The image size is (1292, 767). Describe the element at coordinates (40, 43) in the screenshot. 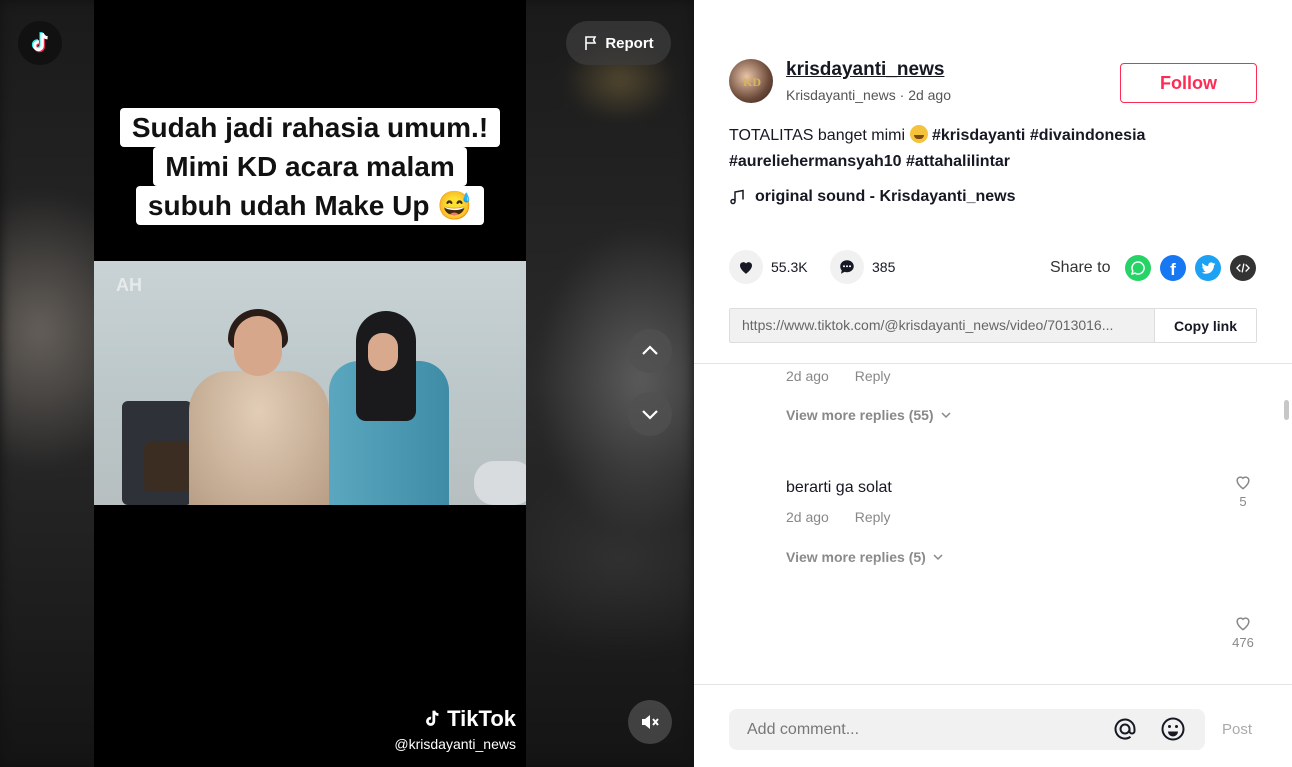

I see `tiktok-logo-icon` at that location.